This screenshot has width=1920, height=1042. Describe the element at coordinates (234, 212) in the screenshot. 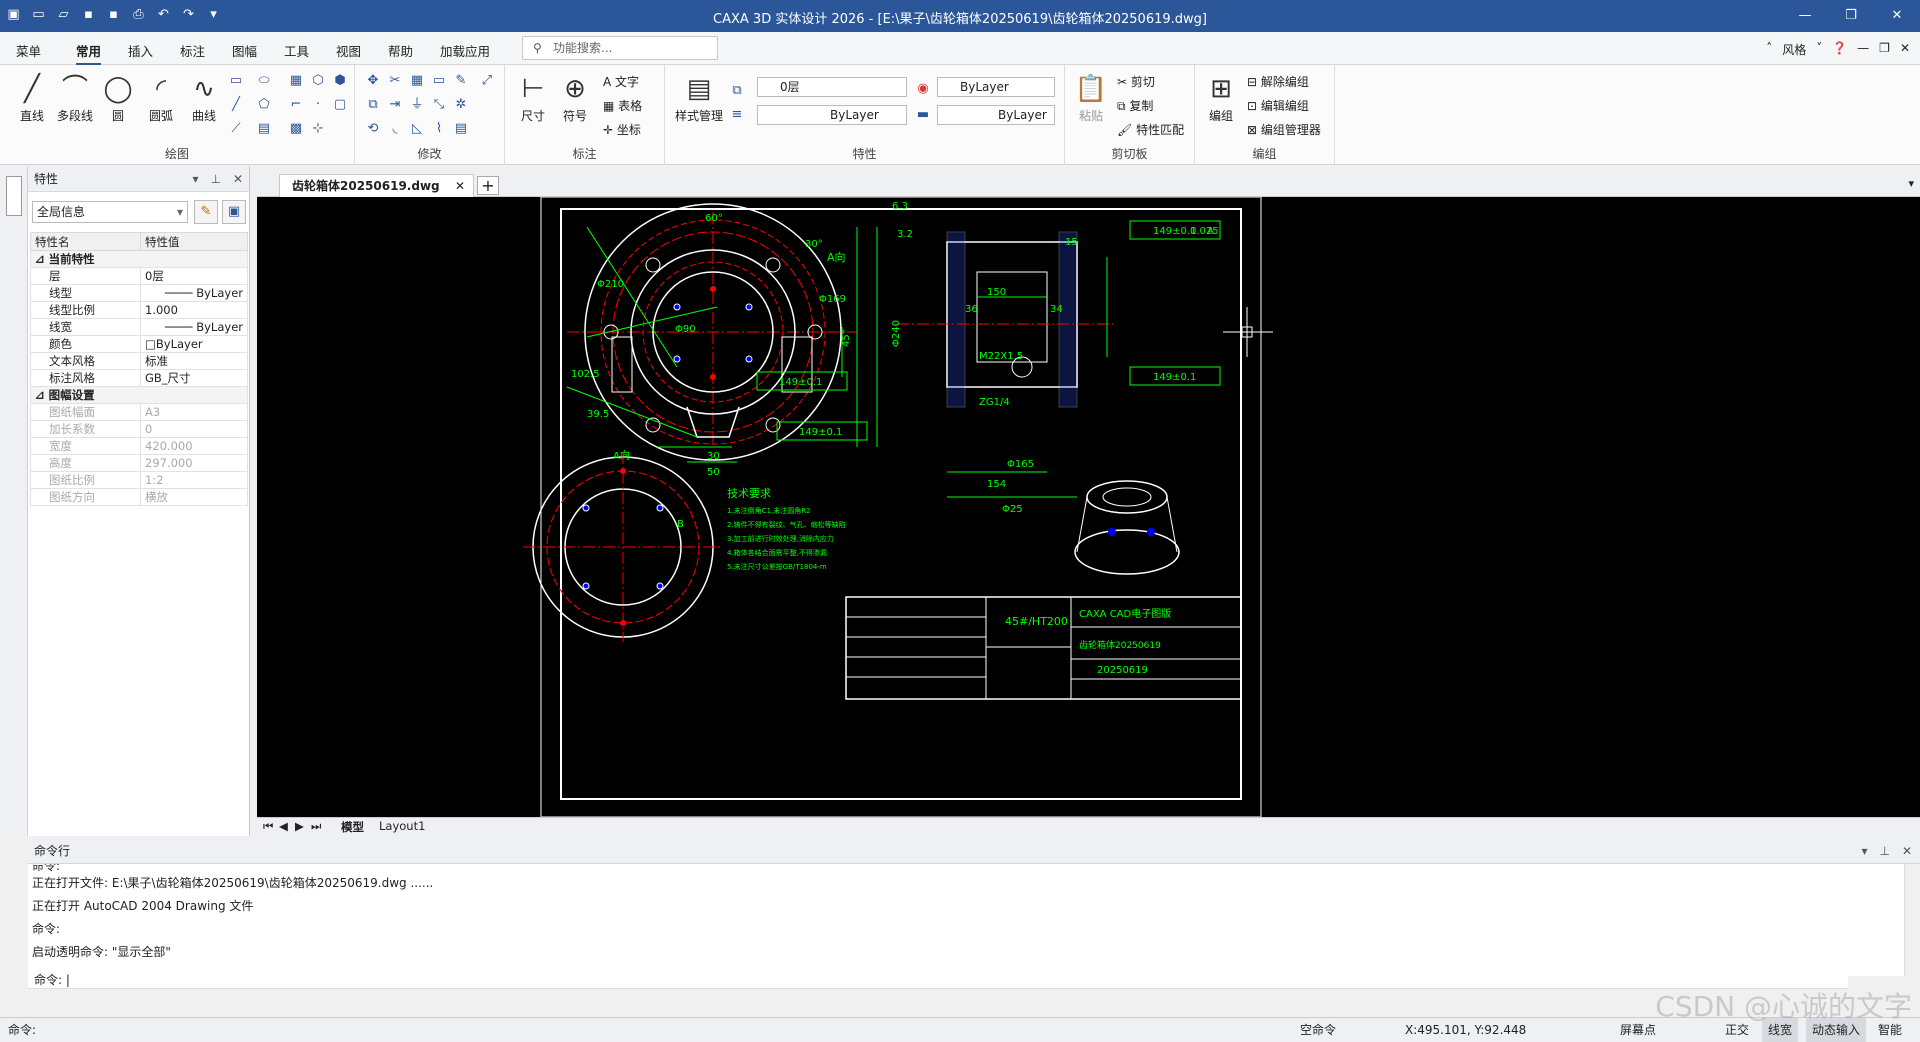

I see `toggle-pickadd-button: ▣` at that location.